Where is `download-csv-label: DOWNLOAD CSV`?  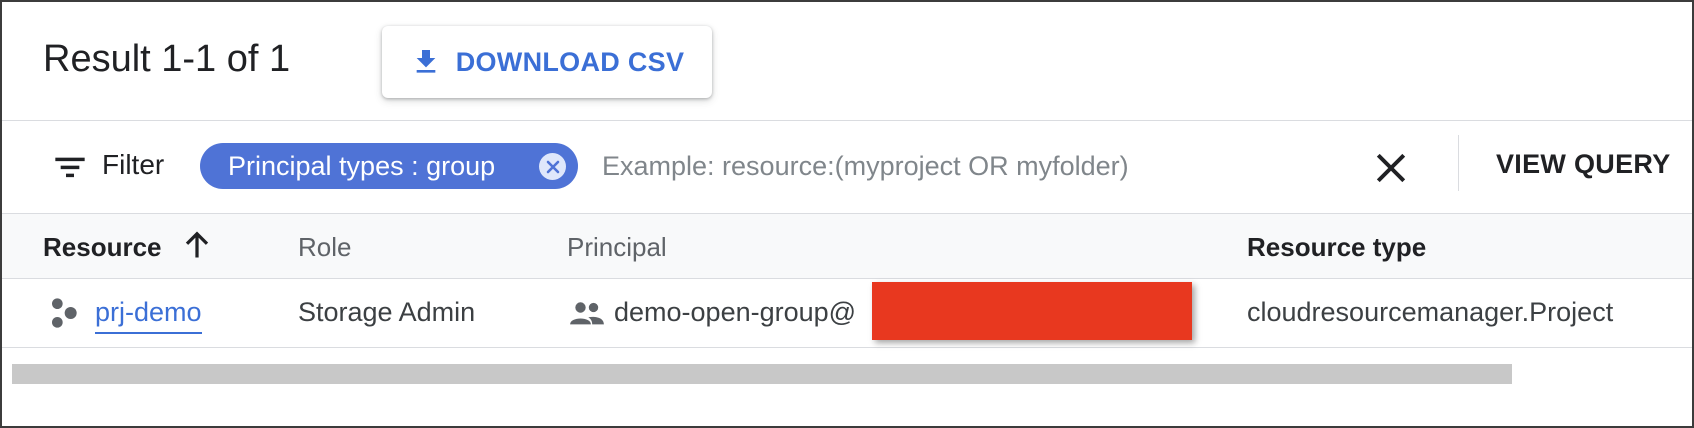
download-csv-label: DOWNLOAD CSV is located at coordinates (570, 61).